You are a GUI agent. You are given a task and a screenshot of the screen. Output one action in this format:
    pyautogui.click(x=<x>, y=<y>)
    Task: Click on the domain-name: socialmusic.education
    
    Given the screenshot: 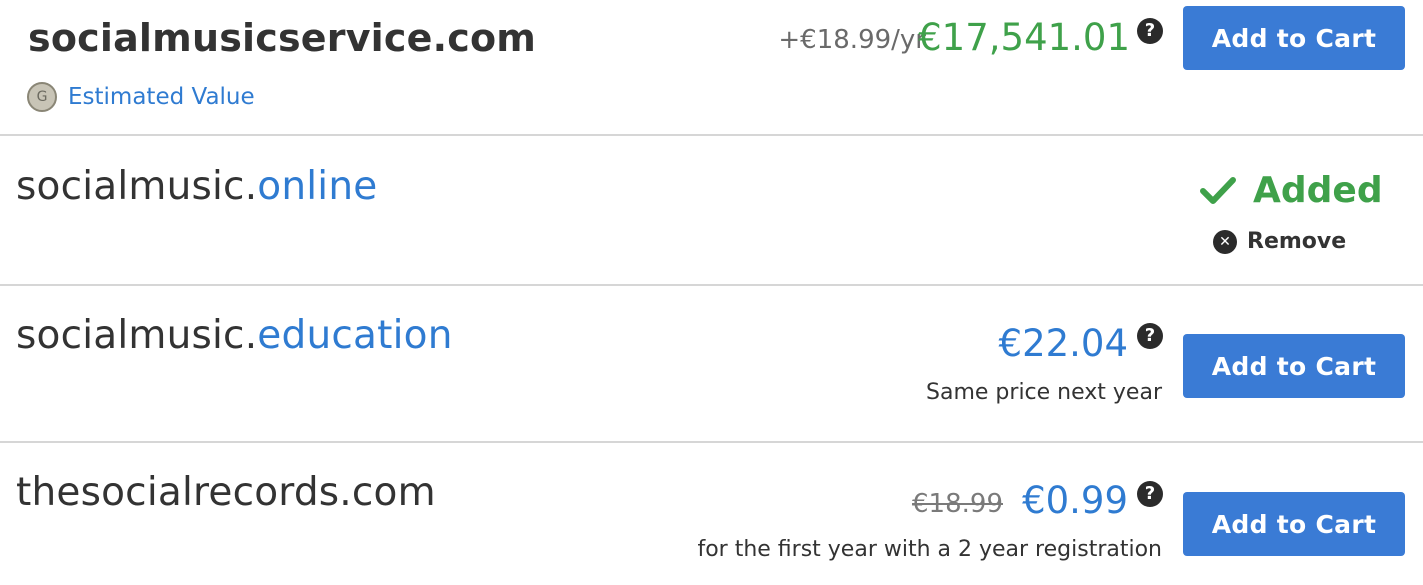 What is the action you would take?
    pyautogui.click(x=234, y=335)
    